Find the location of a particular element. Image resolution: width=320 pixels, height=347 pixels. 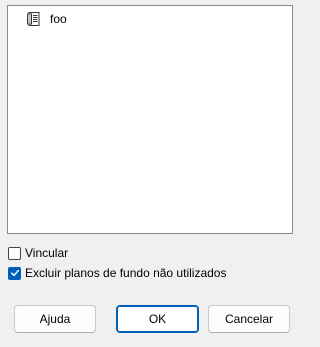

help-button: Ajuda is located at coordinates (55, 319).